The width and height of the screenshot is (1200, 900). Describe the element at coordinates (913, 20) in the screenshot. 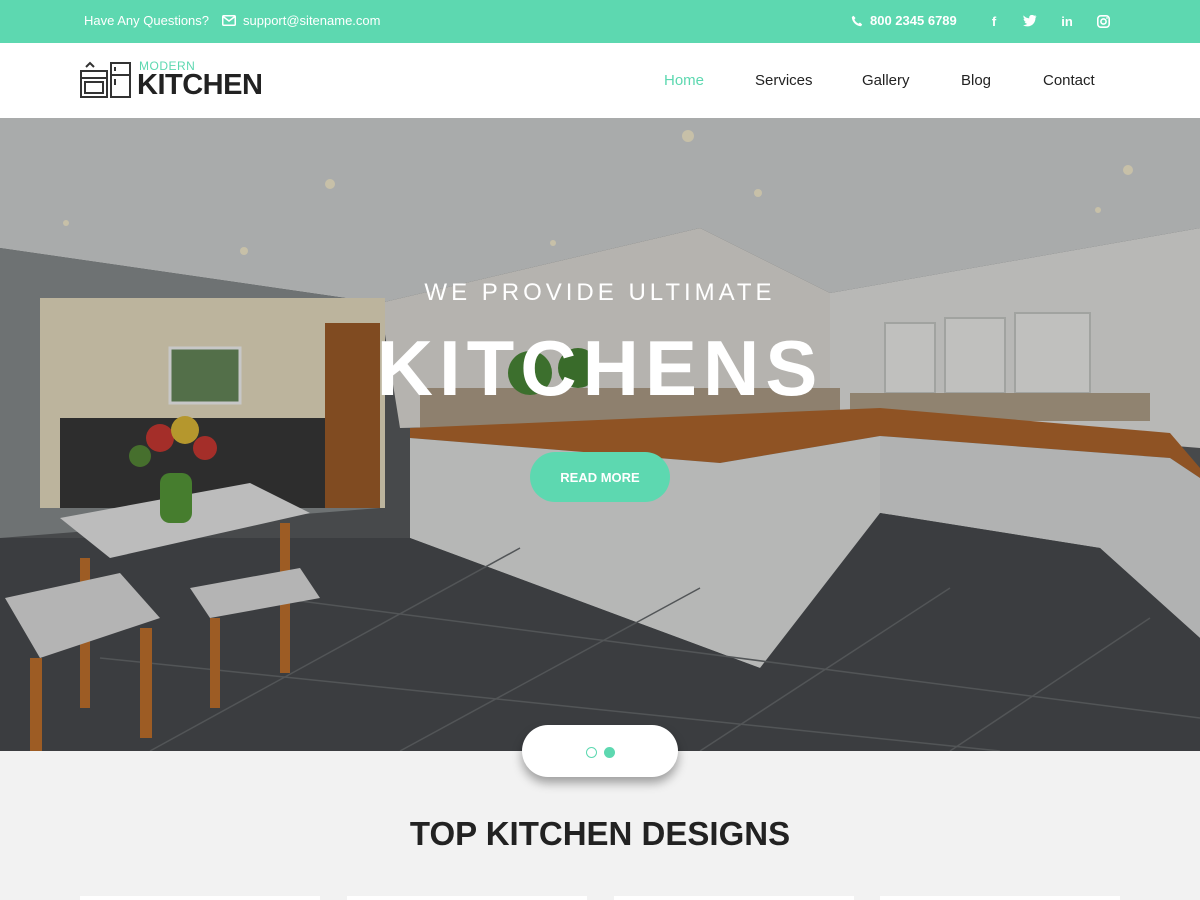

I see `phone-text: 800 2345 6789` at that location.